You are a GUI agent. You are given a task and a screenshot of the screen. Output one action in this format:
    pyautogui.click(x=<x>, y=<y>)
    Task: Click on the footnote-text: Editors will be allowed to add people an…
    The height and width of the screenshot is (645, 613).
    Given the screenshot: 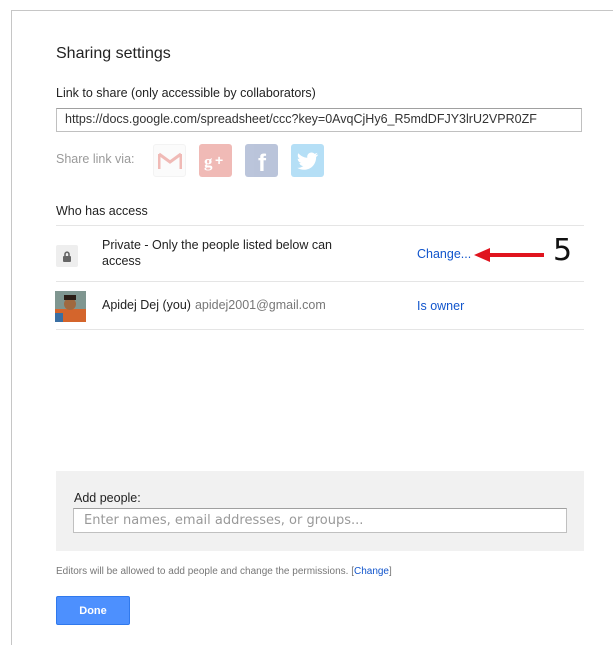 What is the action you would take?
    pyautogui.click(x=202, y=571)
    